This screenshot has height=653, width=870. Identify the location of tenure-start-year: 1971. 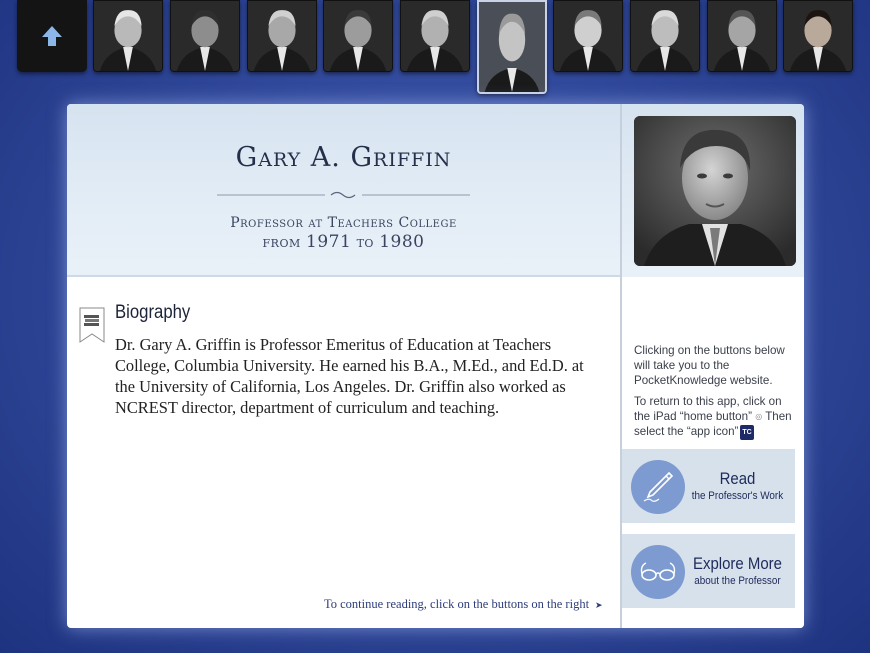
(329, 242).